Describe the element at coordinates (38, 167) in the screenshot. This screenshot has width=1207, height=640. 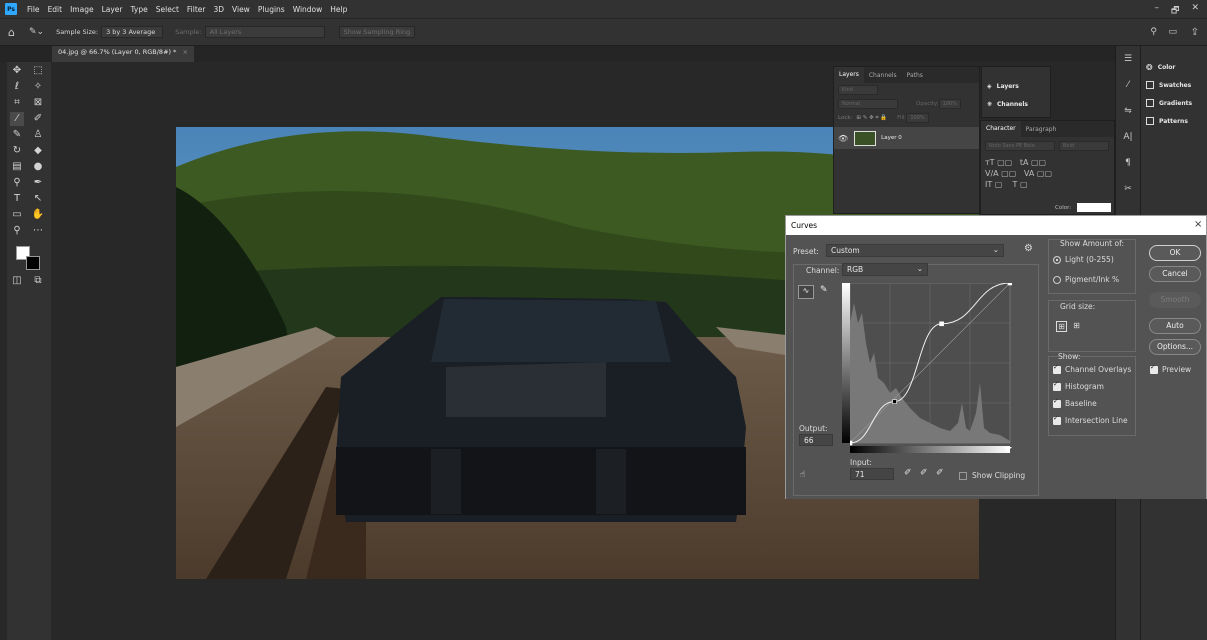
I see `blur-tool-icon: ●` at that location.